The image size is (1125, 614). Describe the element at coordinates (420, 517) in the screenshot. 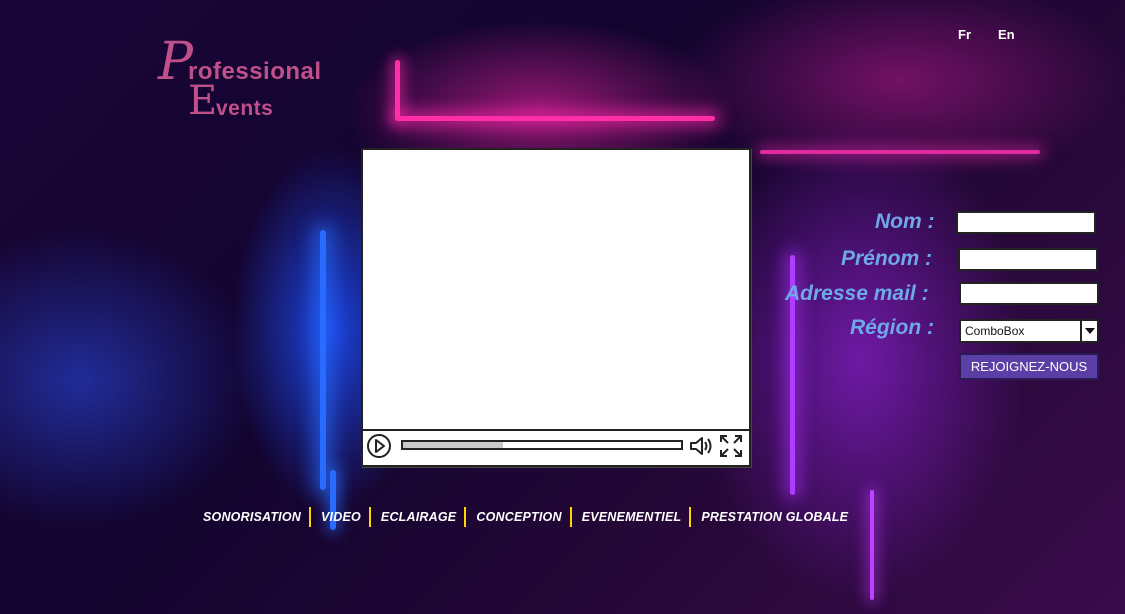

I see `nav-item-eclairage: ECLAIRAGE` at that location.